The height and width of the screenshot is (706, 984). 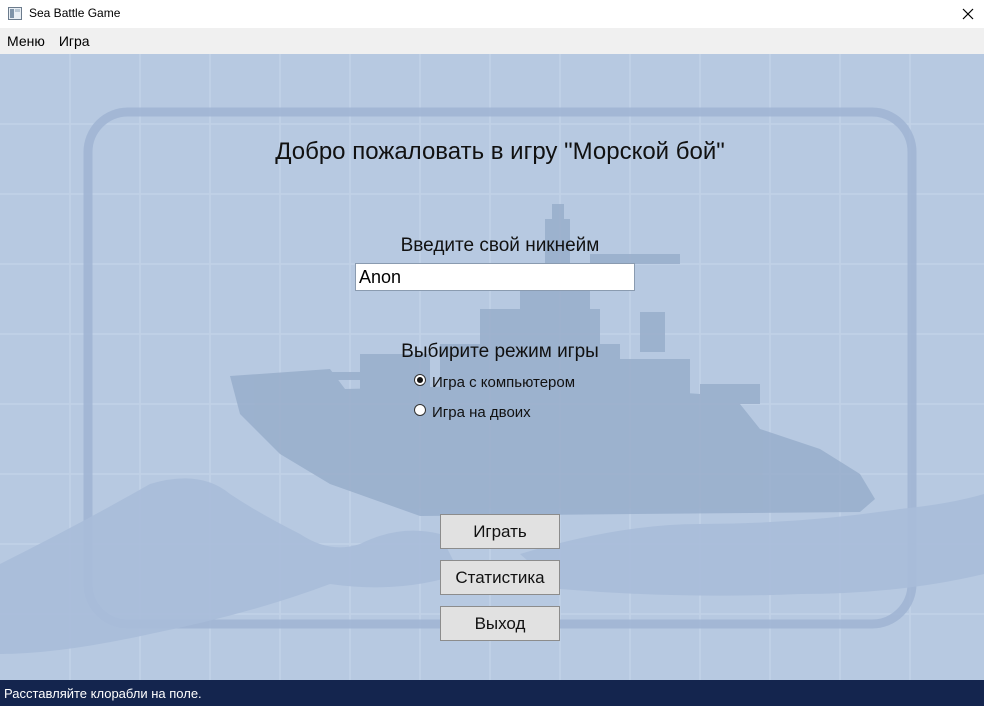 I want to click on app-icon, so click(x=15, y=13).